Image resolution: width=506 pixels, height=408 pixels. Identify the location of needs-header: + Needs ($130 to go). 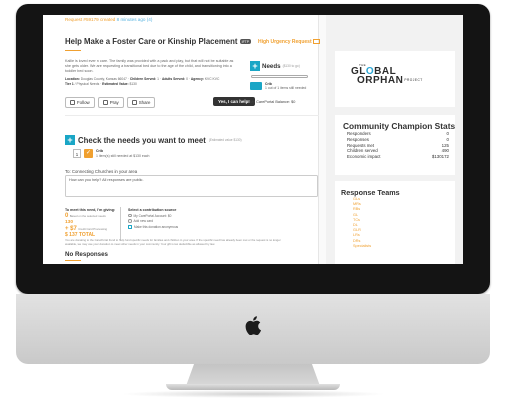
(275, 66).